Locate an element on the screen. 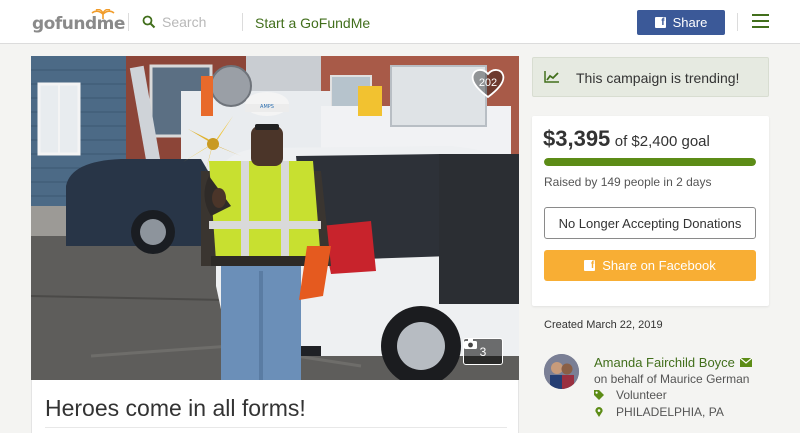 The image size is (800, 433). campaign-title: Heroes come in all forms! is located at coordinates (175, 408).